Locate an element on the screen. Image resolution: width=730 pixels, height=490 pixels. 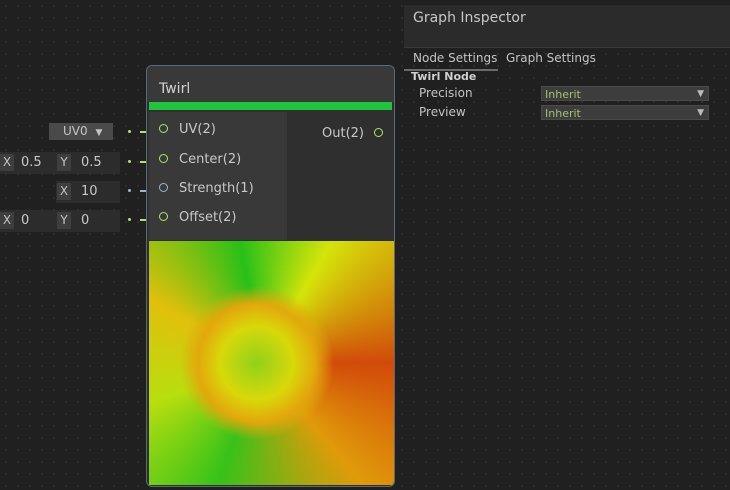
preview-label: Preview is located at coordinates (442, 112).